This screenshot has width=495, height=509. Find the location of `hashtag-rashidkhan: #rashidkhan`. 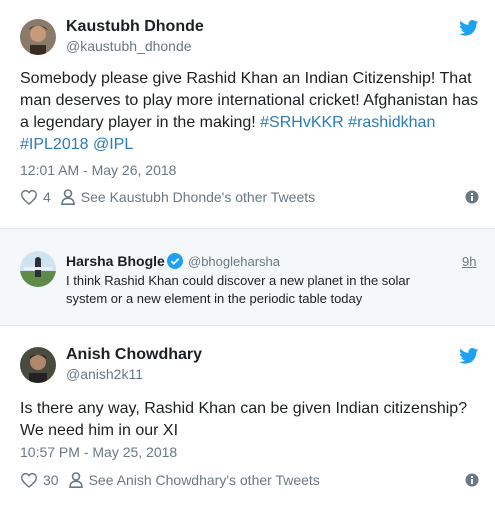

hashtag-rashidkhan: #rashidkhan is located at coordinates (391, 122).